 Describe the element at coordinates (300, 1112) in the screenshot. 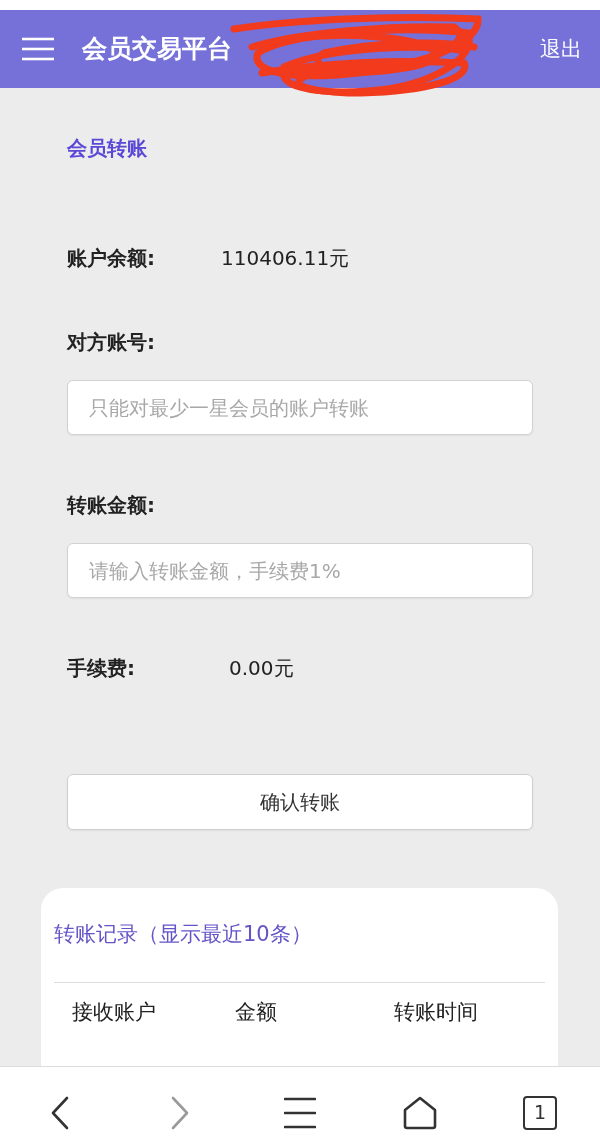

I see `menu-icon` at that location.